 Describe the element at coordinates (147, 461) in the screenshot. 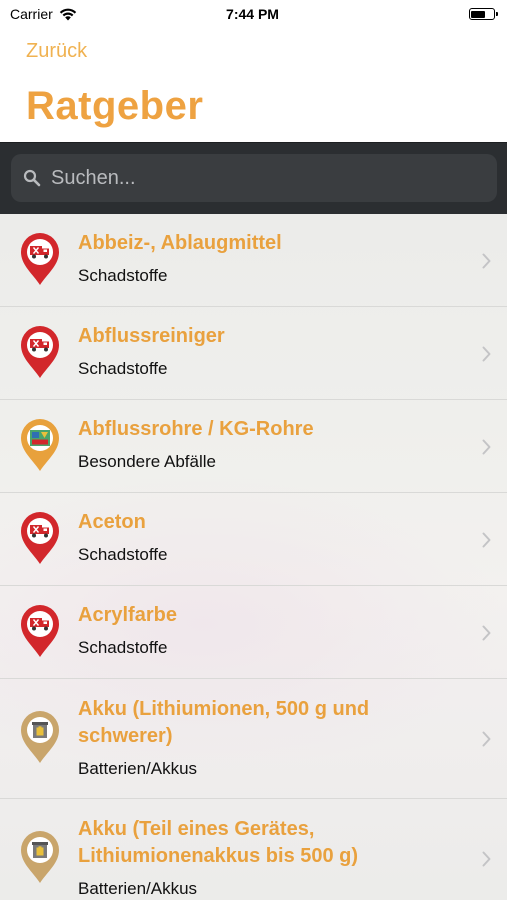

I see `list-item-subtitle: Besondere Abfälle` at that location.